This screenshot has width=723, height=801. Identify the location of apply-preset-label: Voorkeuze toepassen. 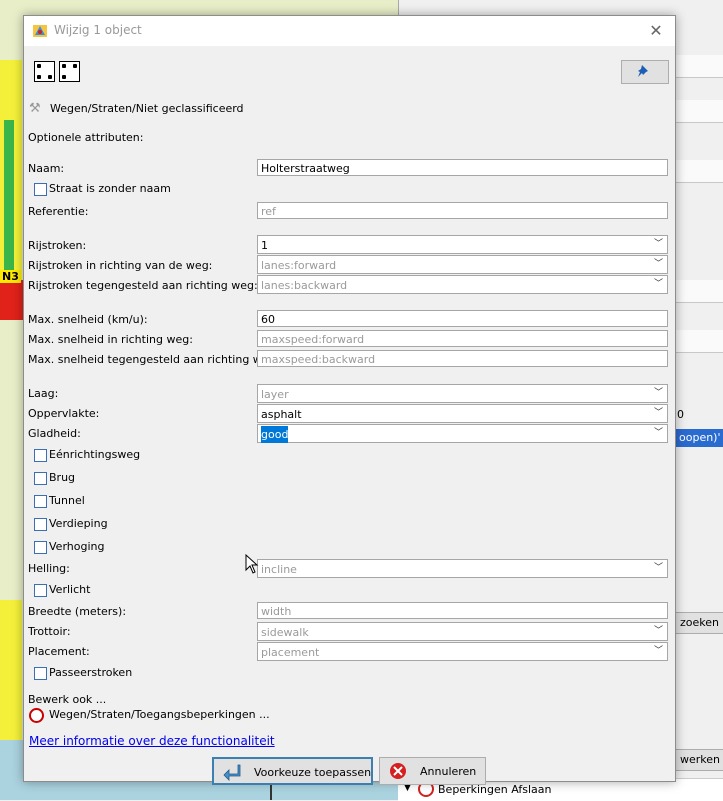
(313, 772).